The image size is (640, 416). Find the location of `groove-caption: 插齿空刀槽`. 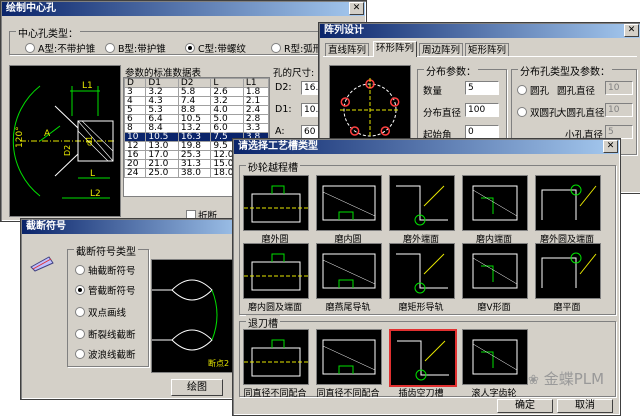

groove-caption: 插齿空刀槽 is located at coordinates (421, 394).